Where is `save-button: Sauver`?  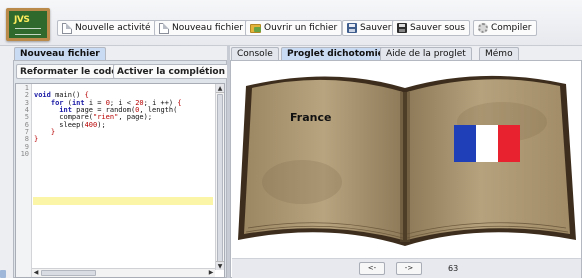 save-button: Sauver is located at coordinates (369, 28).